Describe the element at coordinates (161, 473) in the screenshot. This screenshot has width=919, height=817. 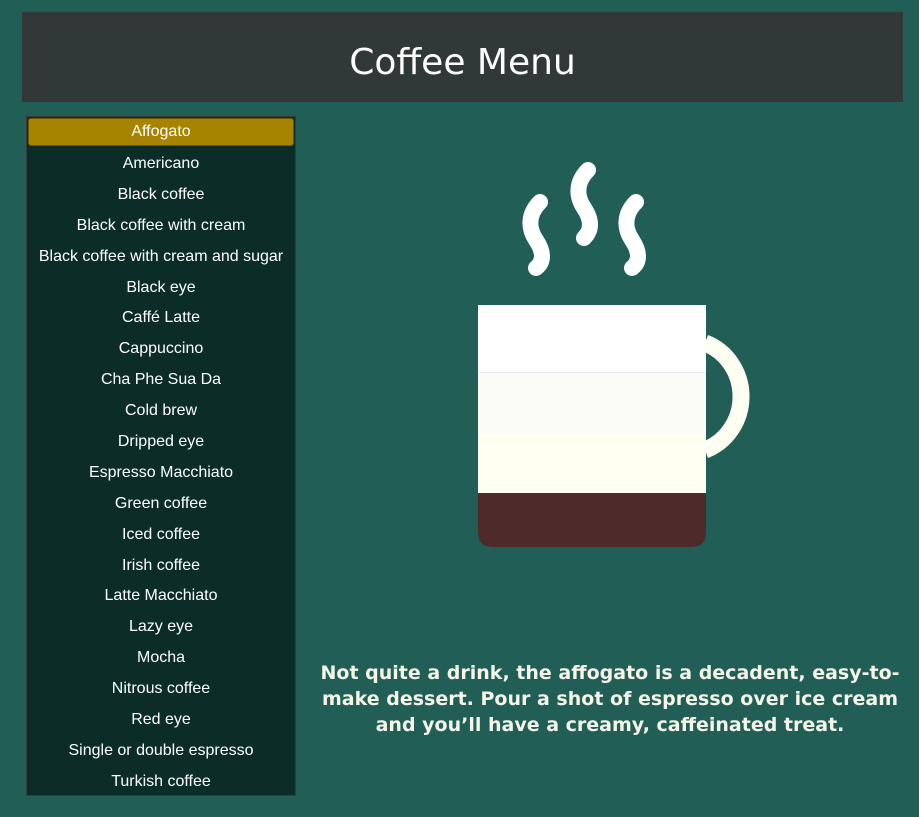
I see `menu-item: Espresso Macchiato` at that location.